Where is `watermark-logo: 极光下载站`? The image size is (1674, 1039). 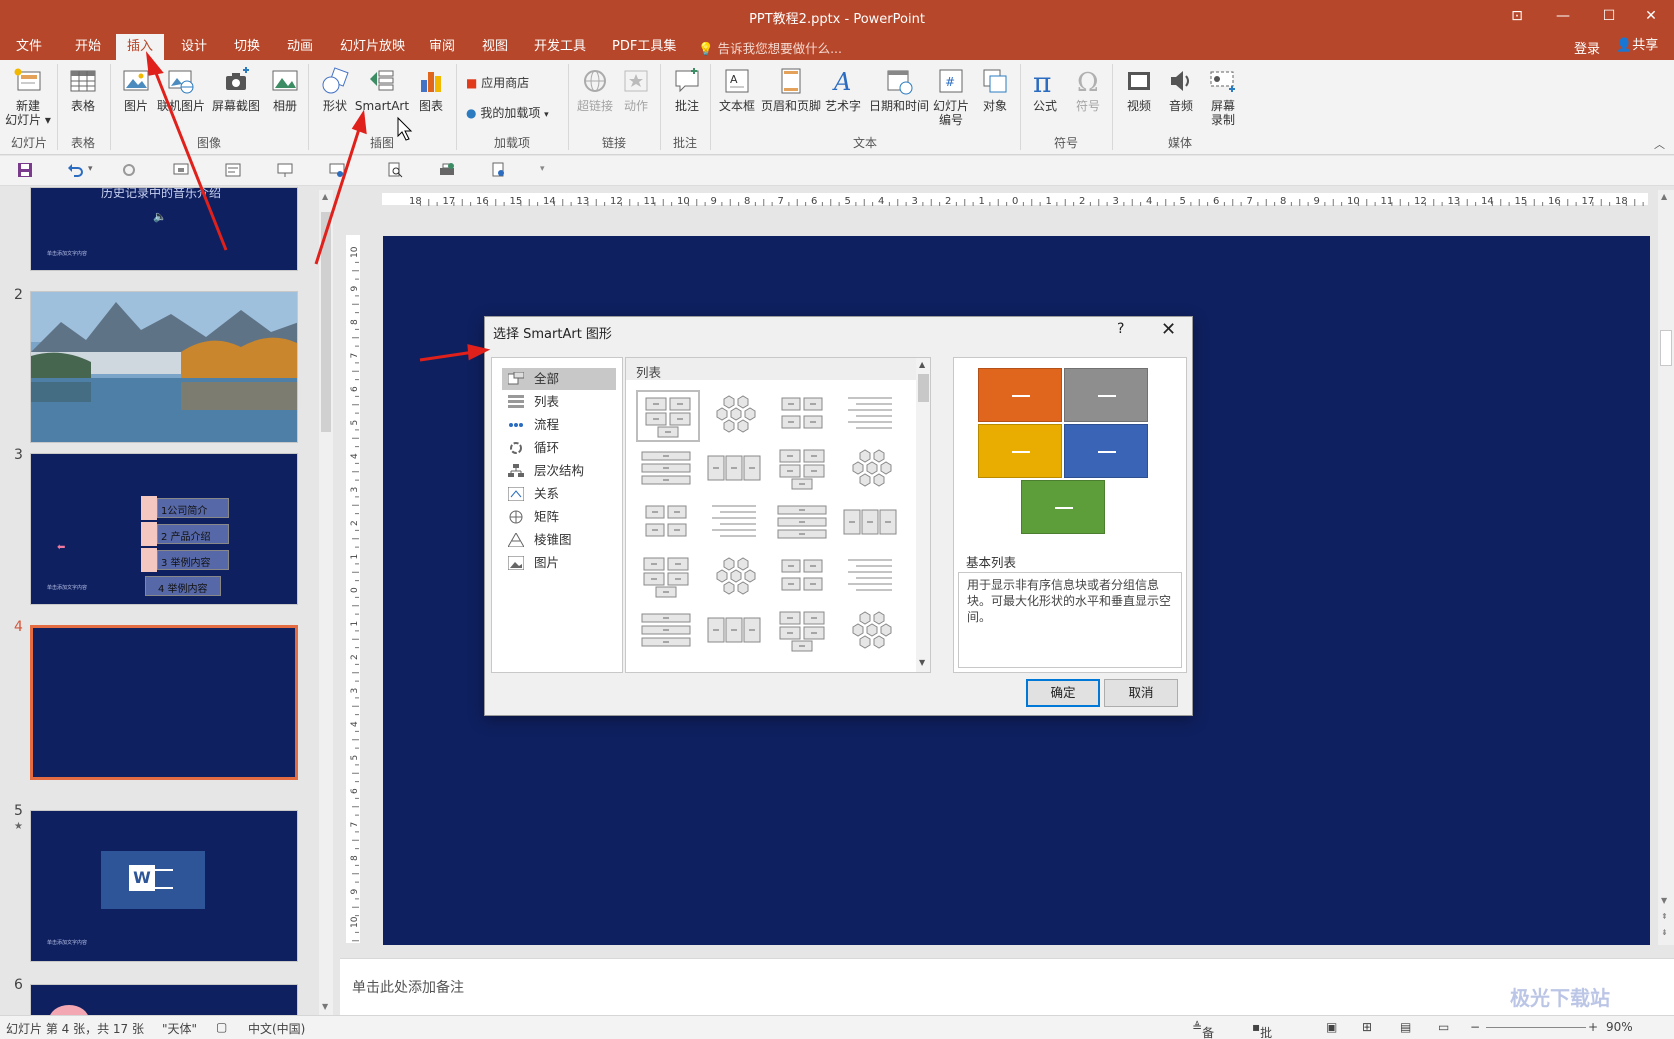 watermark-logo: 极光下载站 is located at coordinates (1560, 998).